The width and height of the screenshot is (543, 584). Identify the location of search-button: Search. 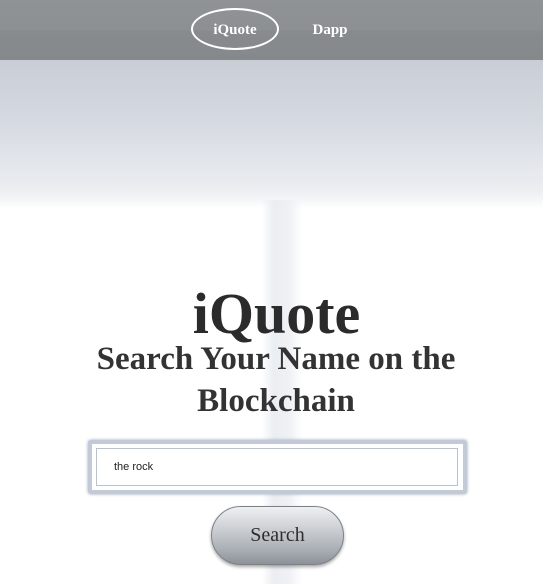
(277, 535).